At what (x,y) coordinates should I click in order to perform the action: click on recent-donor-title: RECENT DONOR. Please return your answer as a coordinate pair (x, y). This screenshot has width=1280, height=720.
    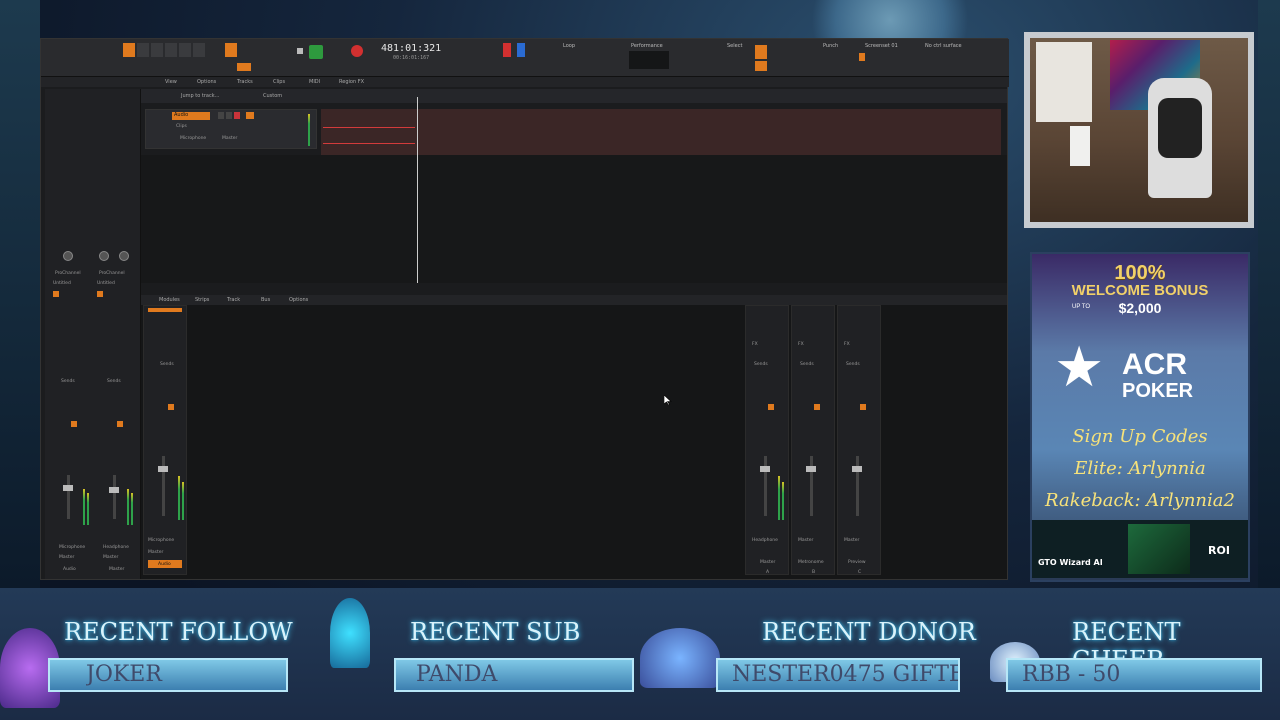
    Looking at the image, I should click on (869, 632).